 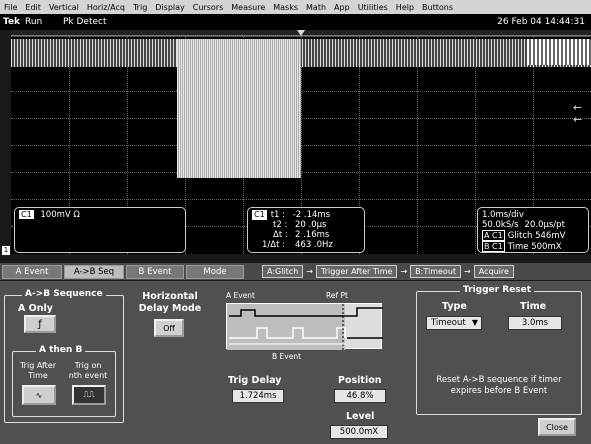 I want to click on menu-math: Math, so click(x=316, y=7).